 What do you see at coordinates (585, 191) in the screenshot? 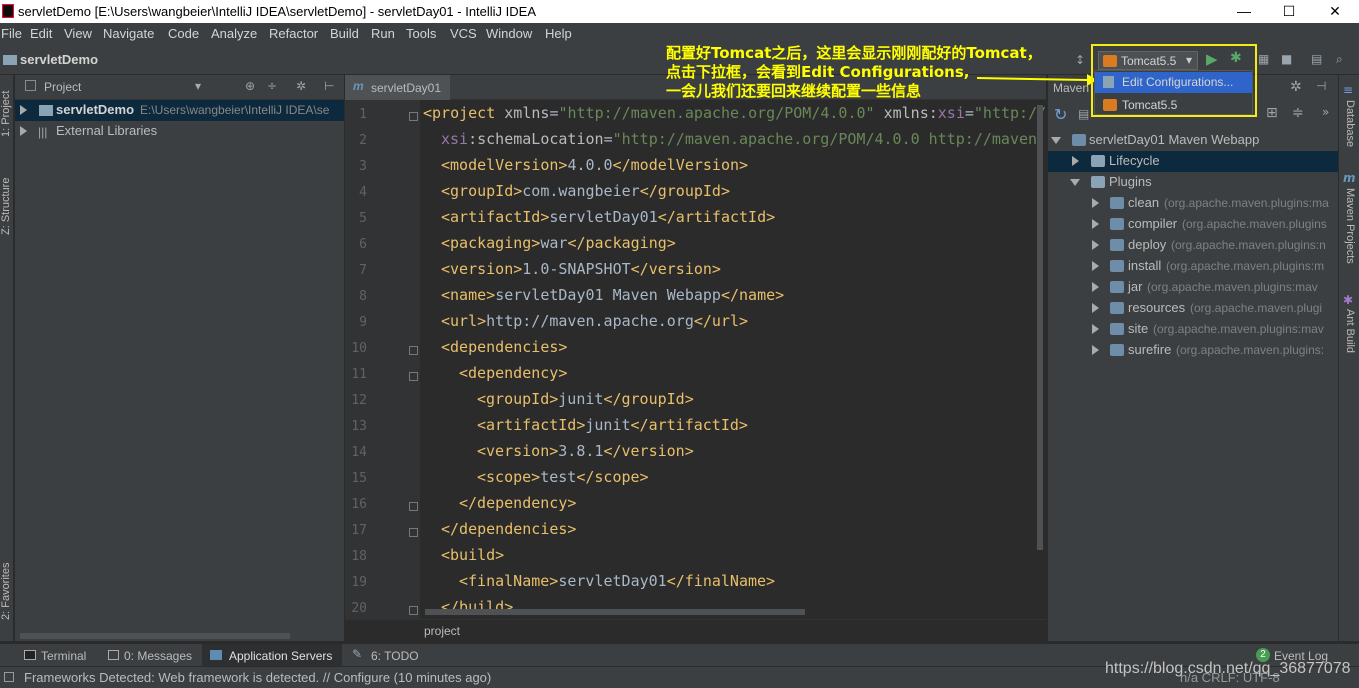
I see `code-line: <groupId>com.wangbeier</groupId>` at bounding box center [585, 191].